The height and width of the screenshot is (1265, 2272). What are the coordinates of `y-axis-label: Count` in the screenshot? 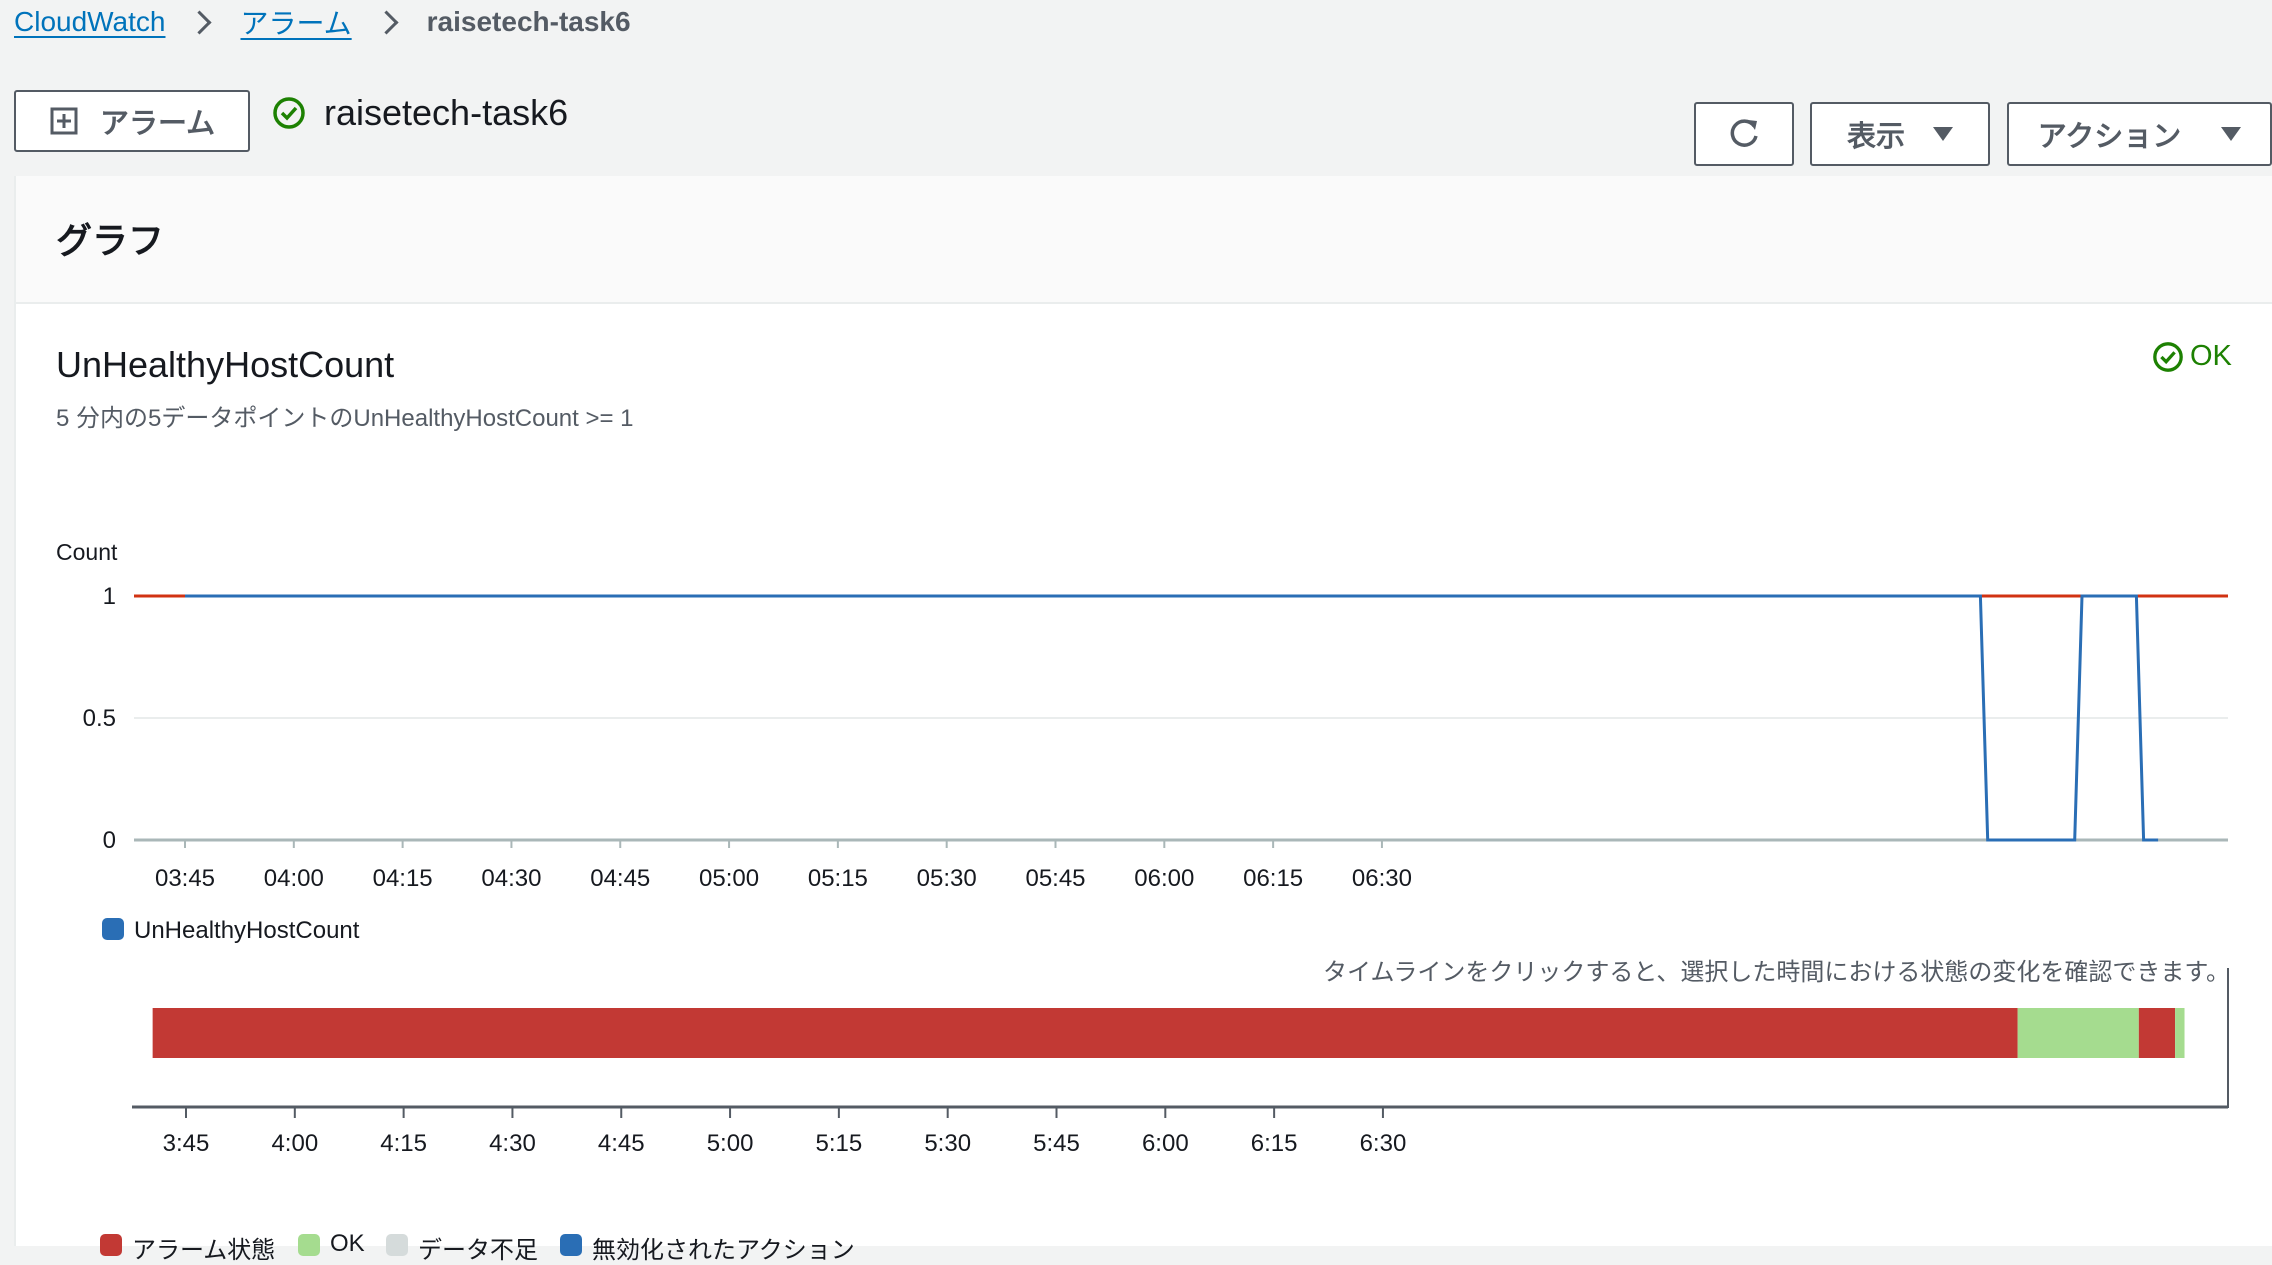 It's located at (87, 552).